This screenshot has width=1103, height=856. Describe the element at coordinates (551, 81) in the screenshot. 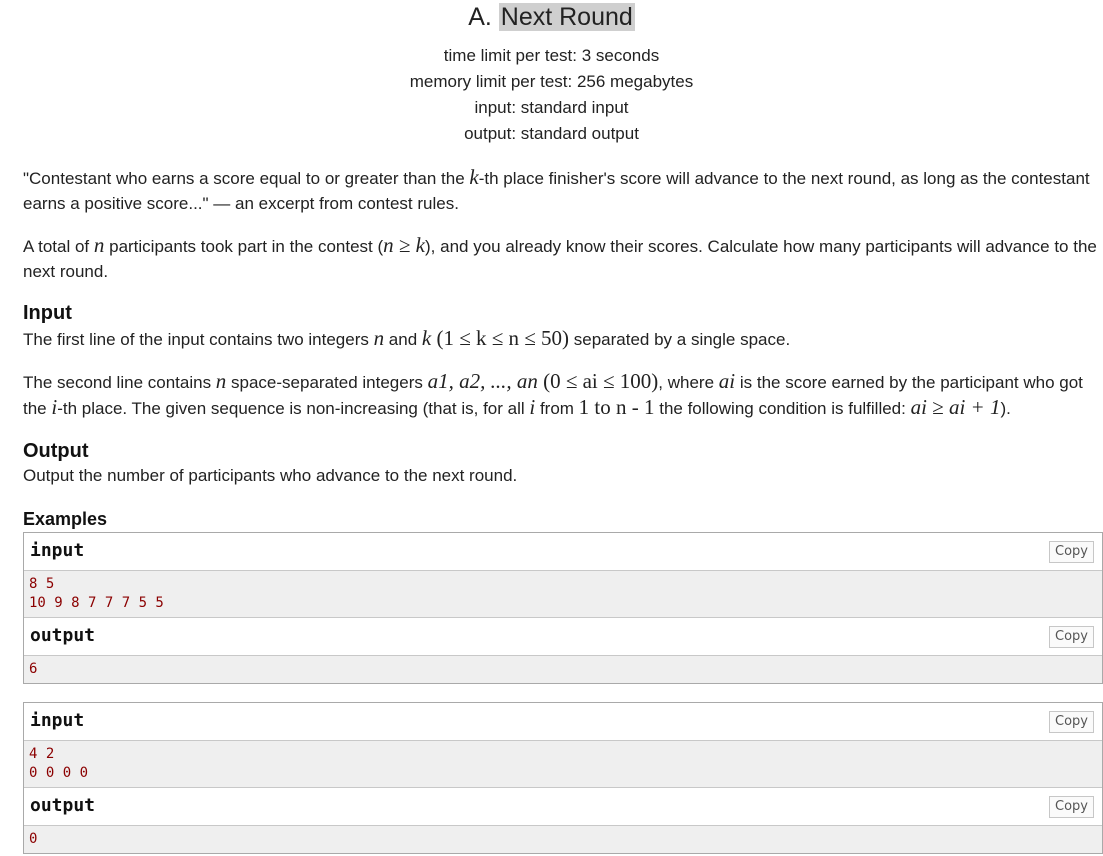

I see `memory-limit: memory limit per test: 256 megabytes` at that location.